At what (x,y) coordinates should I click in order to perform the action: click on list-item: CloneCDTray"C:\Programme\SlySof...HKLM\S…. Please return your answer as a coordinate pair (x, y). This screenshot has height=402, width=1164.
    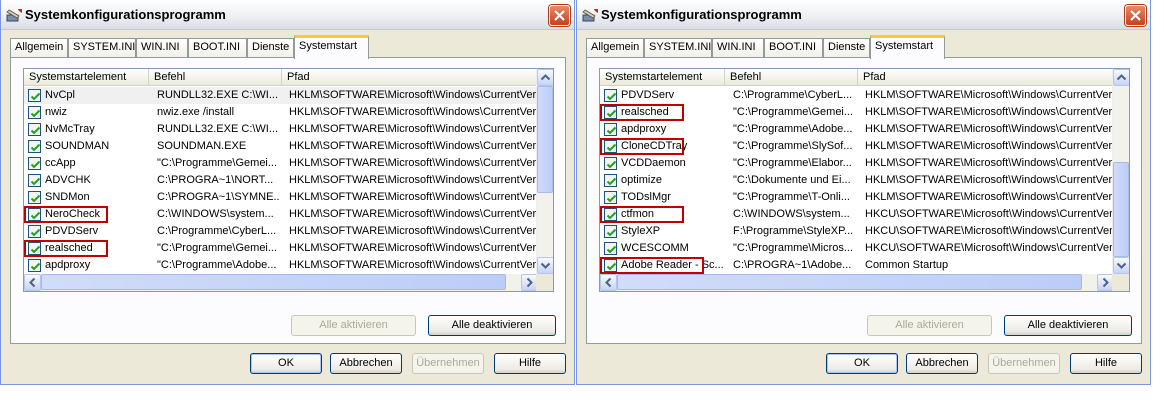
    Looking at the image, I should click on (857, 146).